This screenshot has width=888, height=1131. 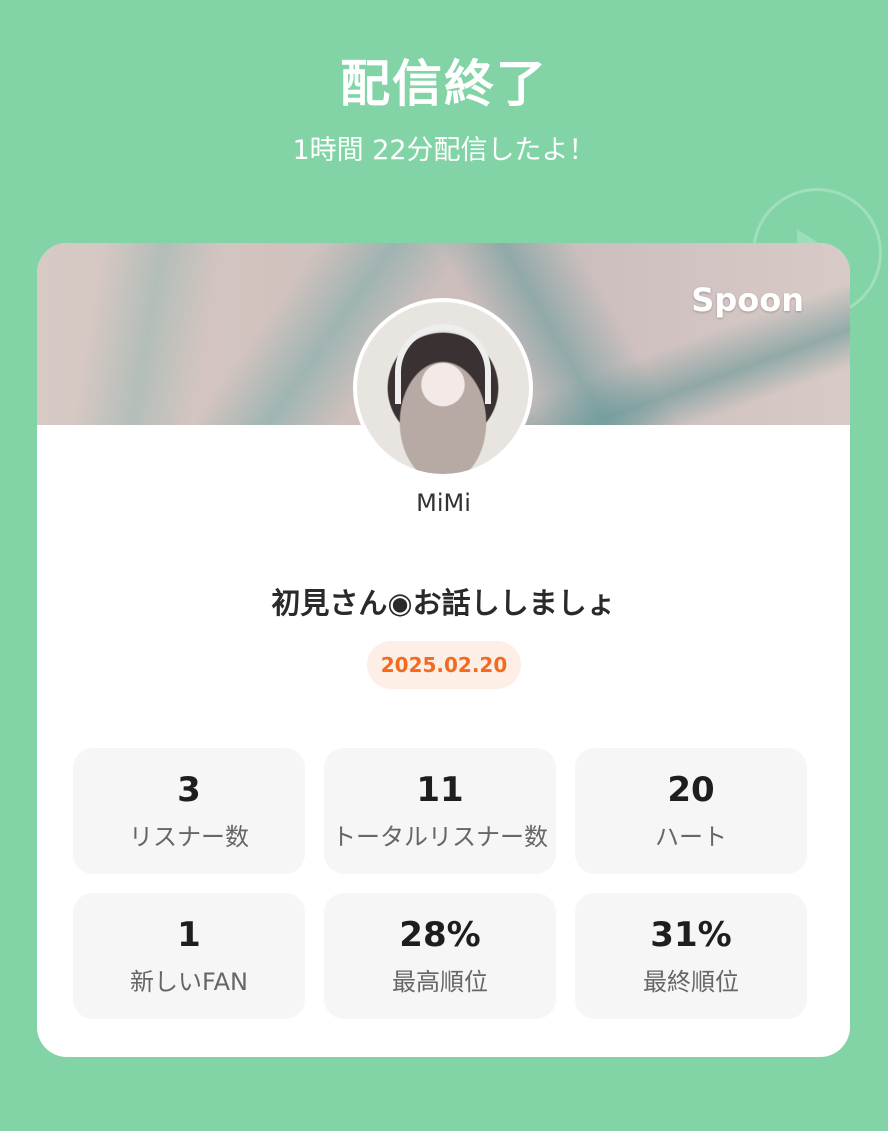 What do you see at coordinates (691, 836) in the screenshot?
I see `stat-label: ハート` at bounding box center [691, 836].